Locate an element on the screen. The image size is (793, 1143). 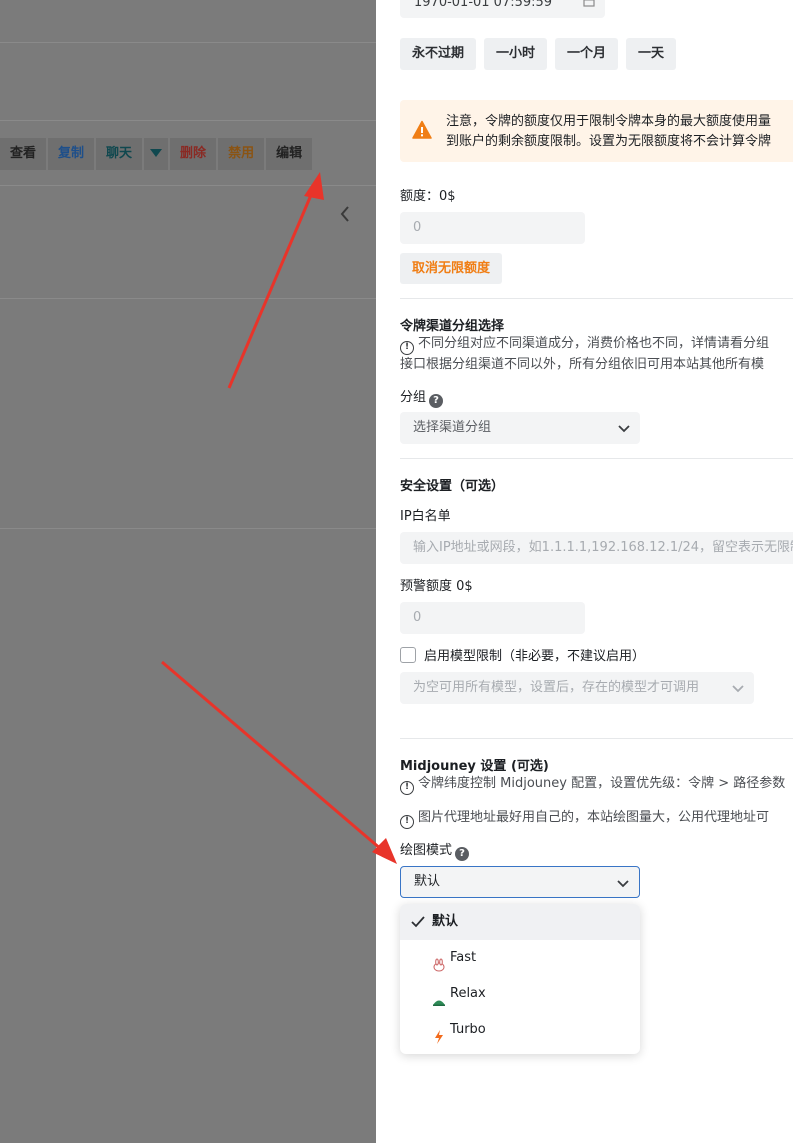
security-section-title: 安全设置（可选） is located at coordinates (452, 486).